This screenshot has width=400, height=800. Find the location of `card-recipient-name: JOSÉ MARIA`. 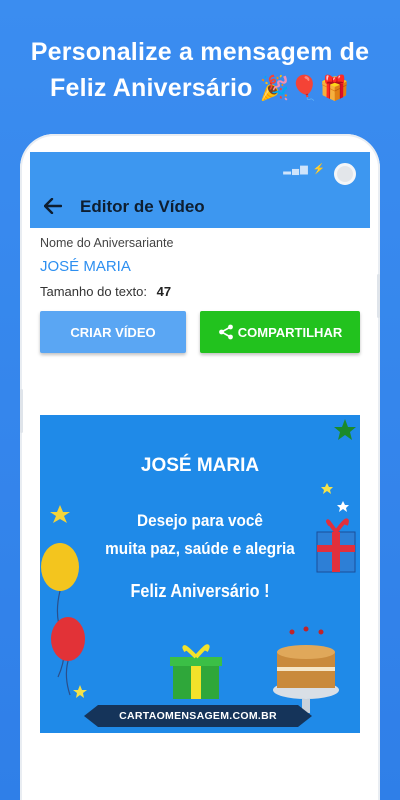

card-recipient-name: JOSÉ MARIA is located at coordinates (200, 465).